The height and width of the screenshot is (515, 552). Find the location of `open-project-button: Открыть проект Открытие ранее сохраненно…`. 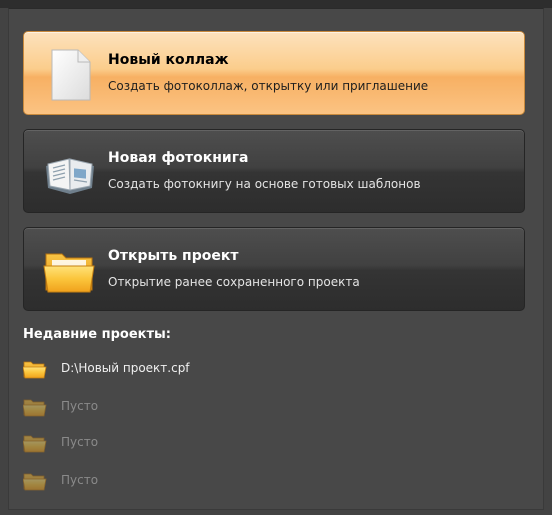

open-project-button: Открыть проект Открытие ранее сохраненно… is located at coordinates (274, 269).